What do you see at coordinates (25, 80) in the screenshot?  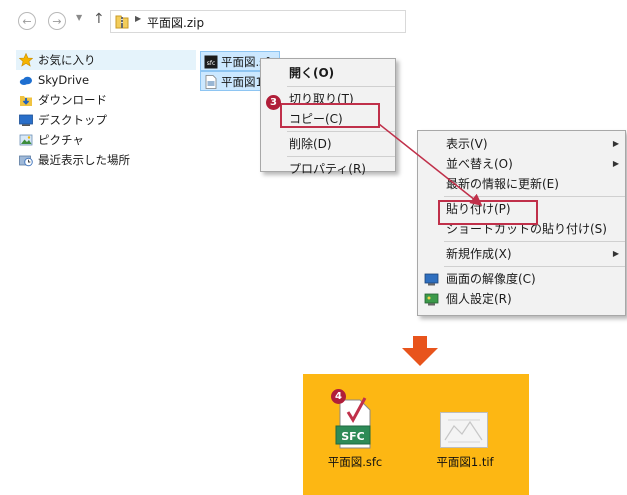 I see `cloud-icon` at bounding box center [25, 80].